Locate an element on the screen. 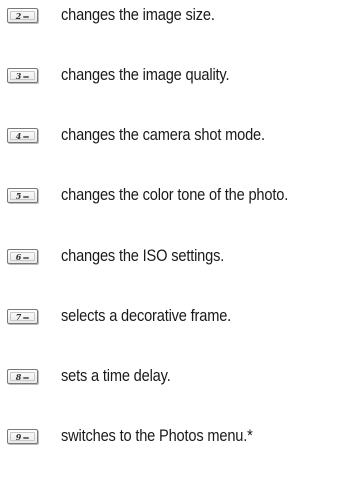  key-7-icon: 7 is located at coordinates (22, 316).